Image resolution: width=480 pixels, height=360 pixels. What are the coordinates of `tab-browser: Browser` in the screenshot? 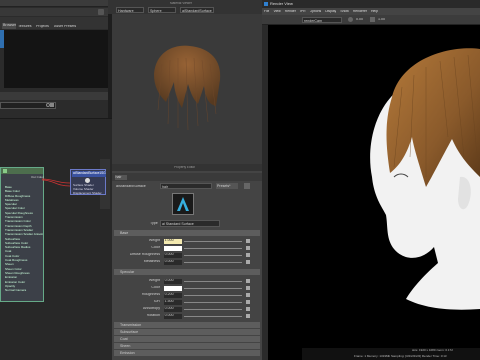 It's located at (9, 26).